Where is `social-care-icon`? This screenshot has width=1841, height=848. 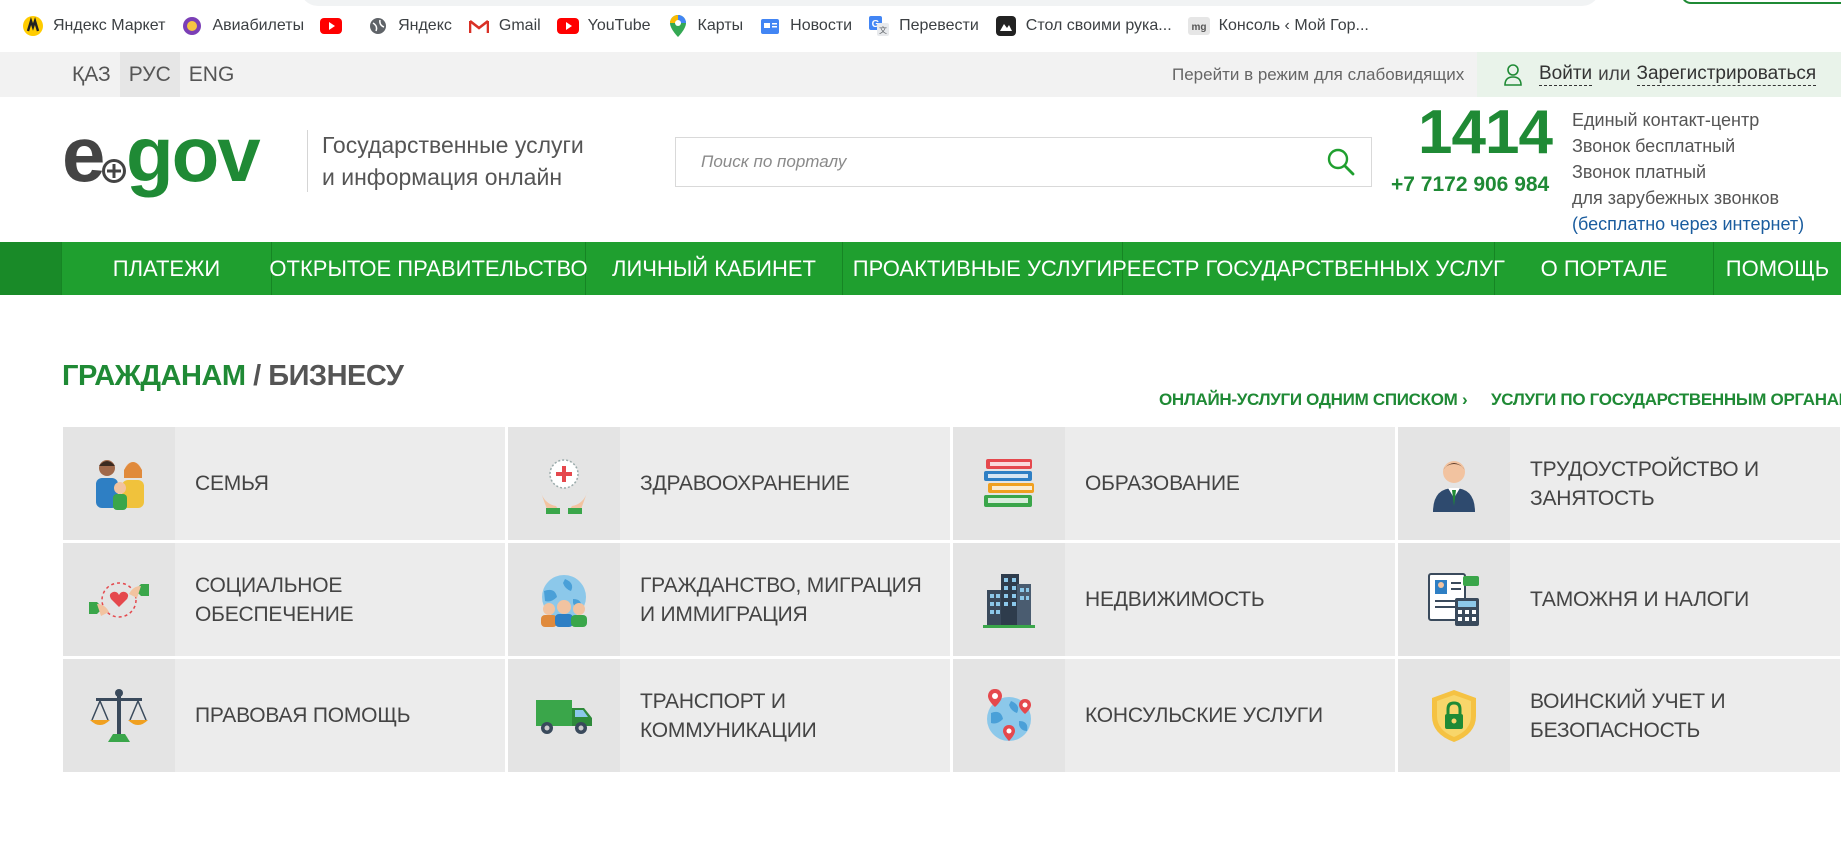
social-care-icon is located at coordinates (119, 599).